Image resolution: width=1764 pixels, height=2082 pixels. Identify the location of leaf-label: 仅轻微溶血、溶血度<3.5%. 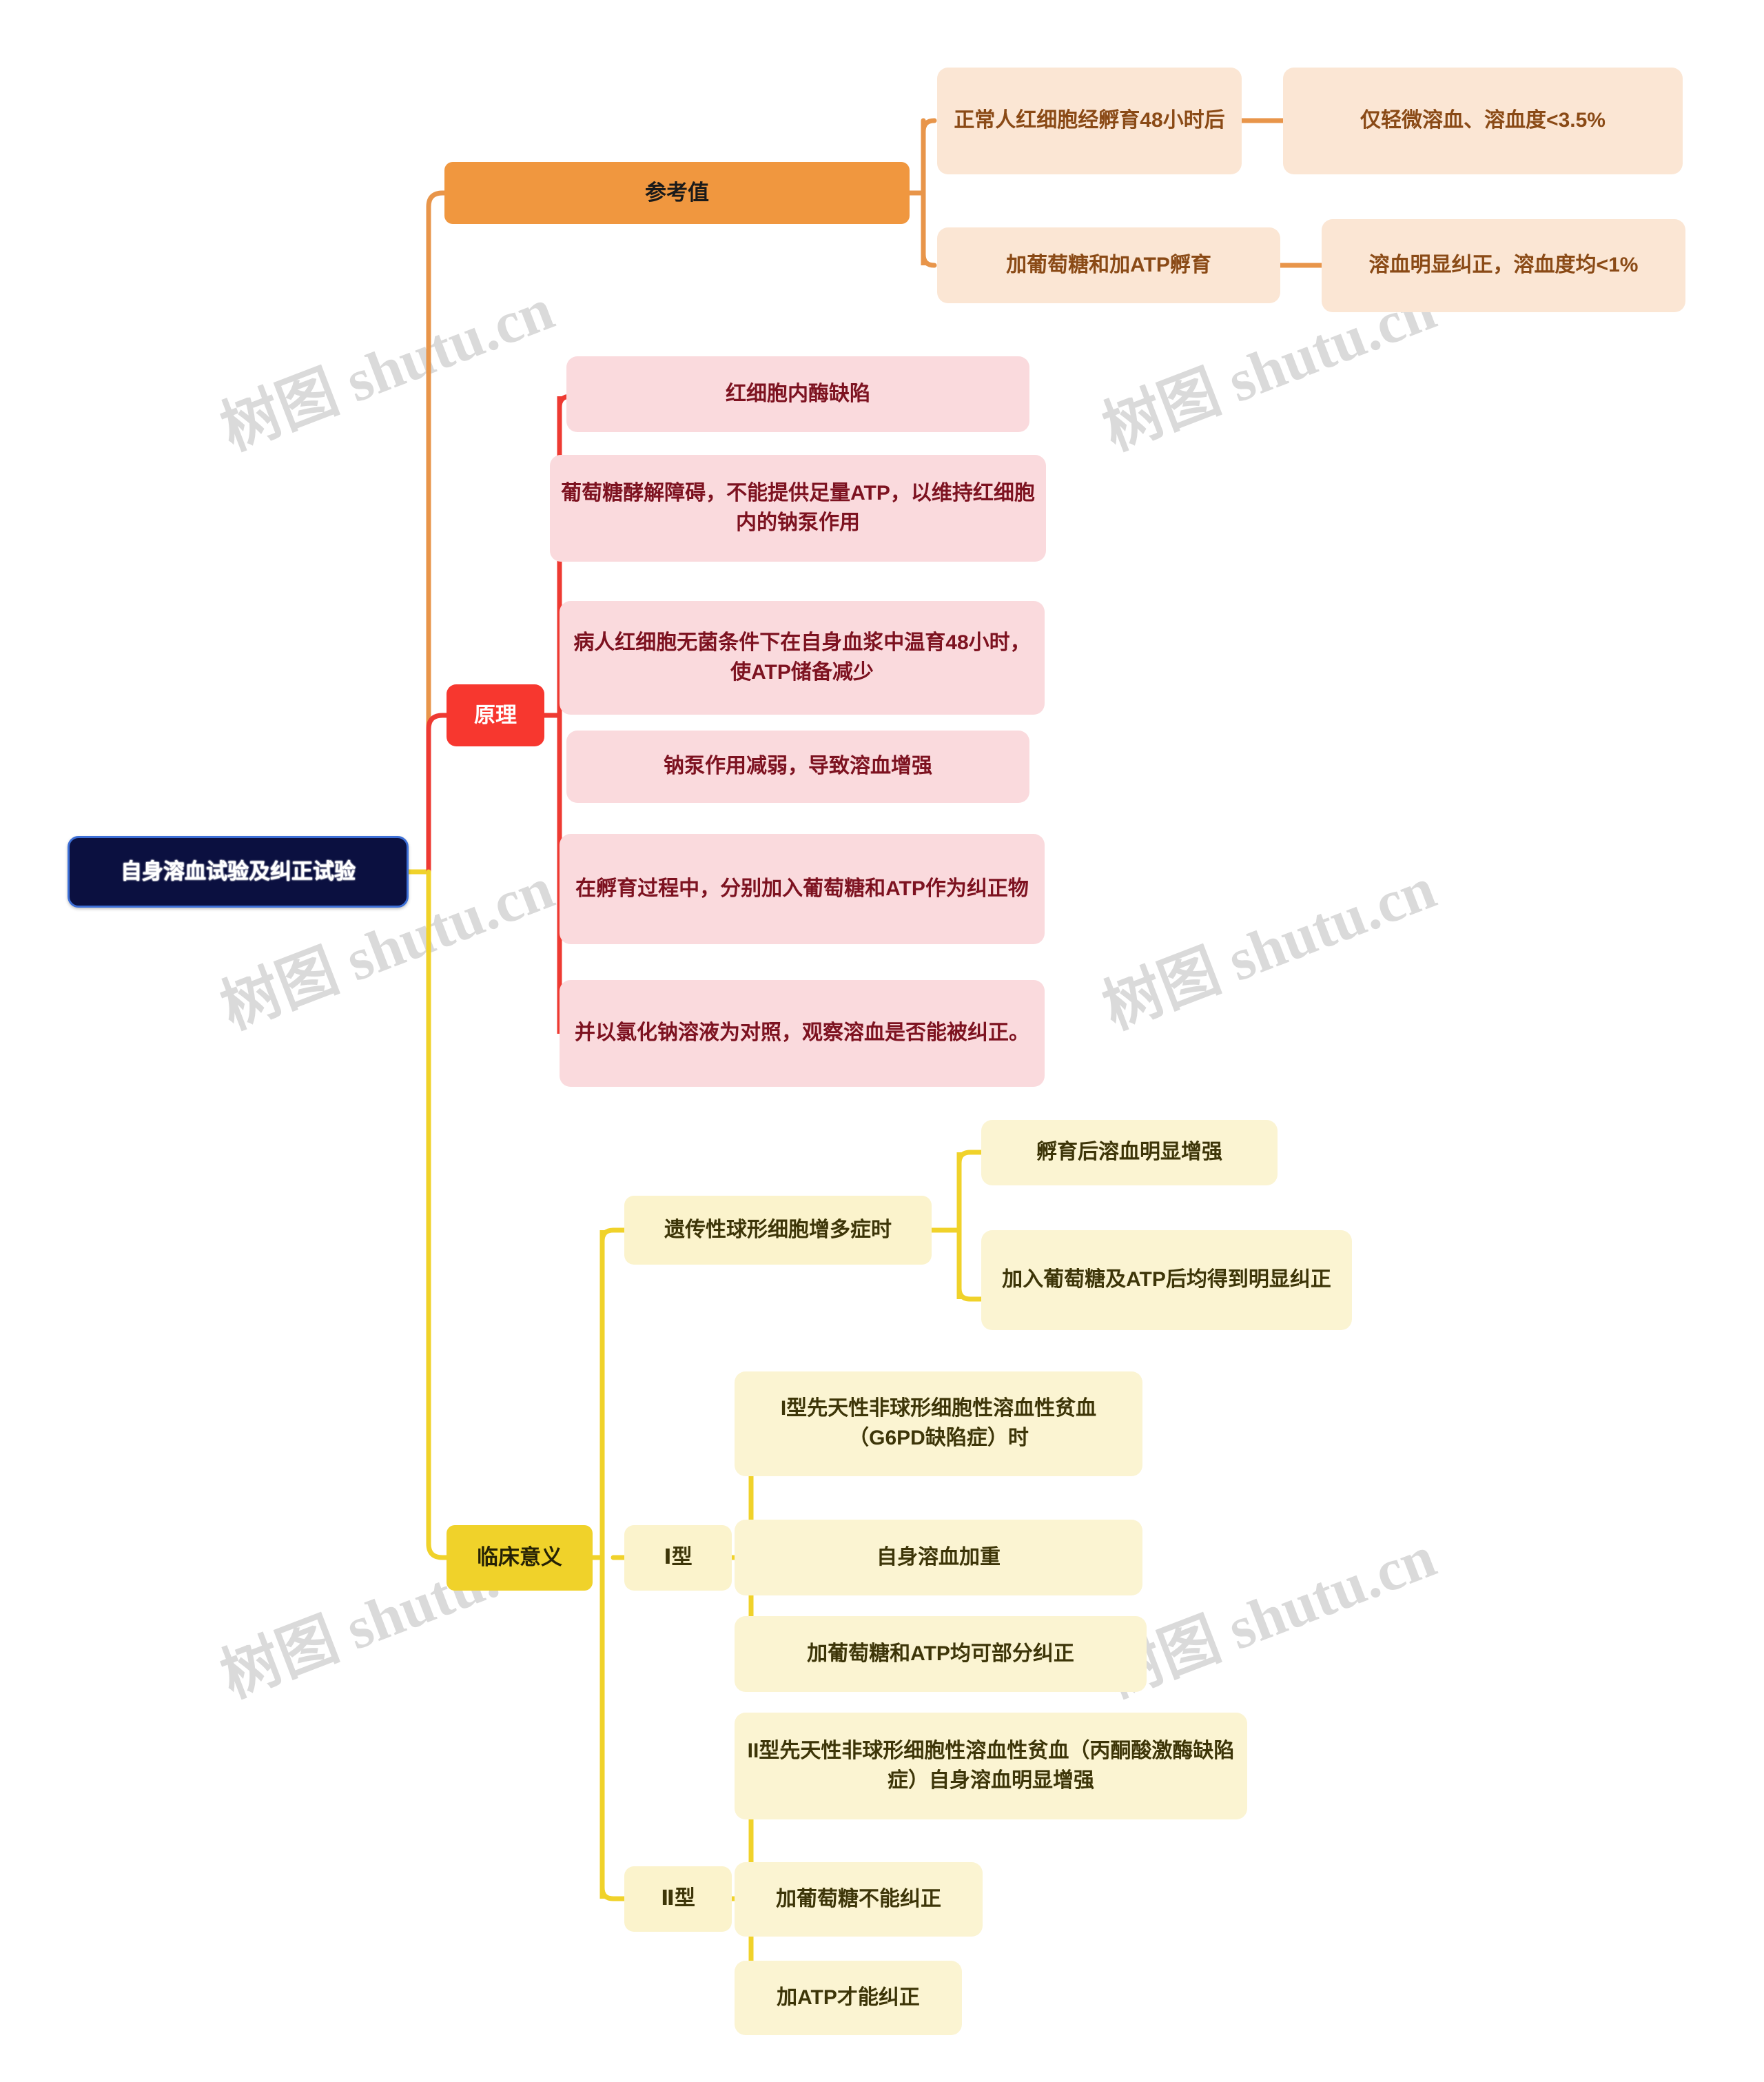
(1483, 120).